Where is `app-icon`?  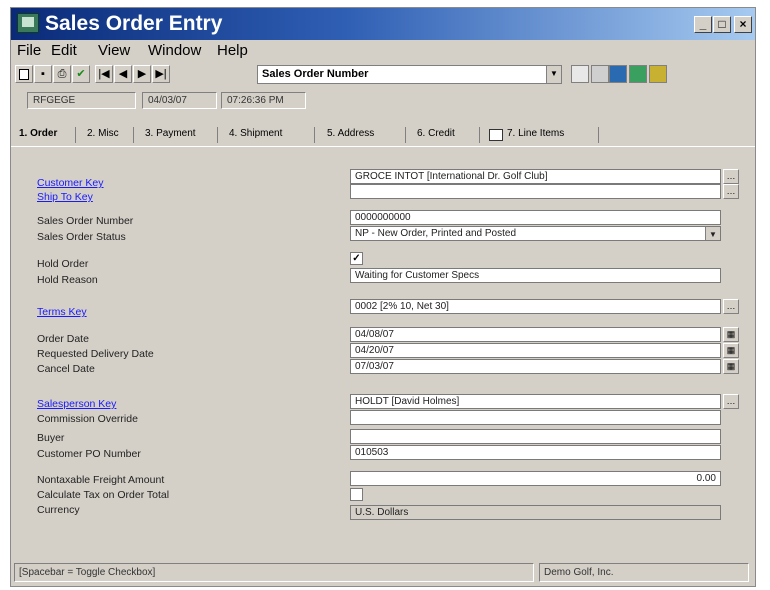
app-icon is located at coordinates (28, 23).